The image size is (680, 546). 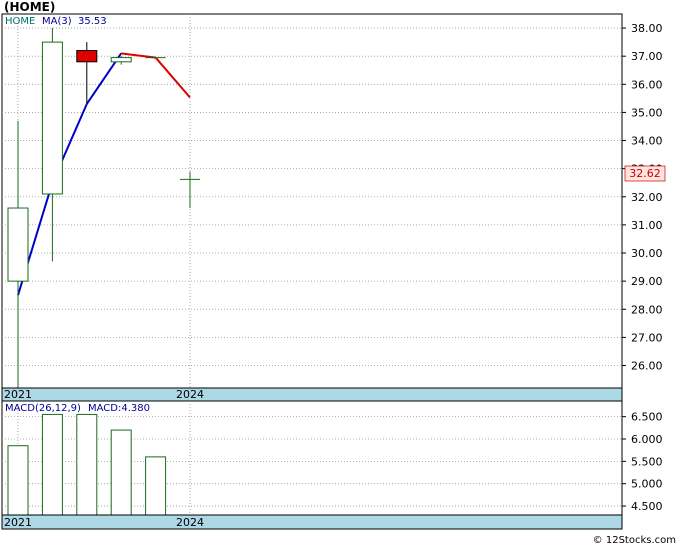 What do you see at coordinates (119, 408) in the screenshot?
I see `macd-legend-value: MACD:4.380` at bounding box center [119, 408].